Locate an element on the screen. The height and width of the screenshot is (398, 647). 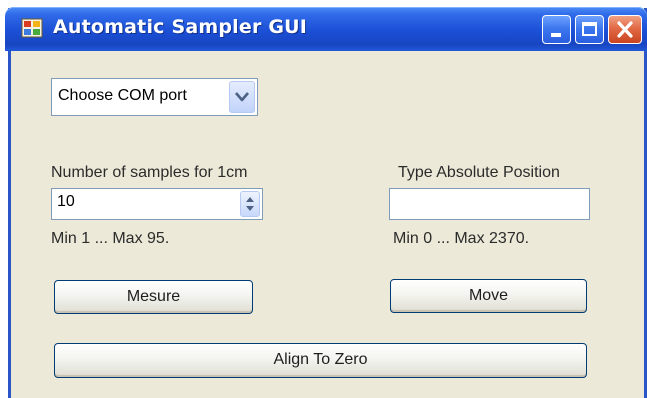
dropdown-button is located at coordinates (242, 97).